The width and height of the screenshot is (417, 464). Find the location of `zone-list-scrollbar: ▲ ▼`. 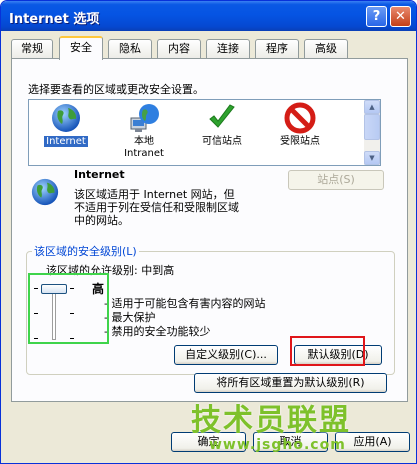

zone-list-scrollbar: ▲ ▼ is located at coordinates (372, 132).